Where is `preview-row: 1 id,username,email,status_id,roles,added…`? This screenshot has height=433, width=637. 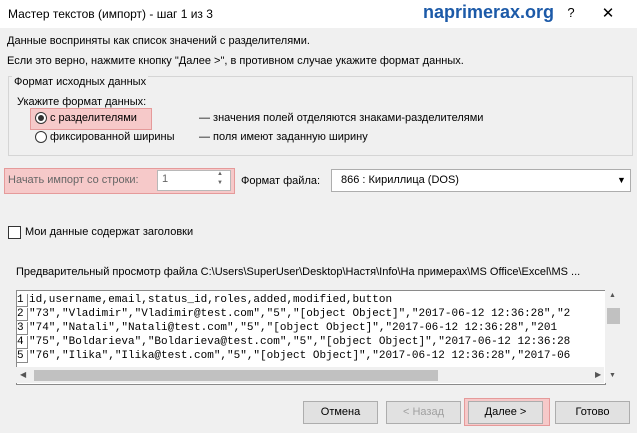
preview-row: 1 id,username,email,status_id,roles,added… is located at coordinates (204, 300).